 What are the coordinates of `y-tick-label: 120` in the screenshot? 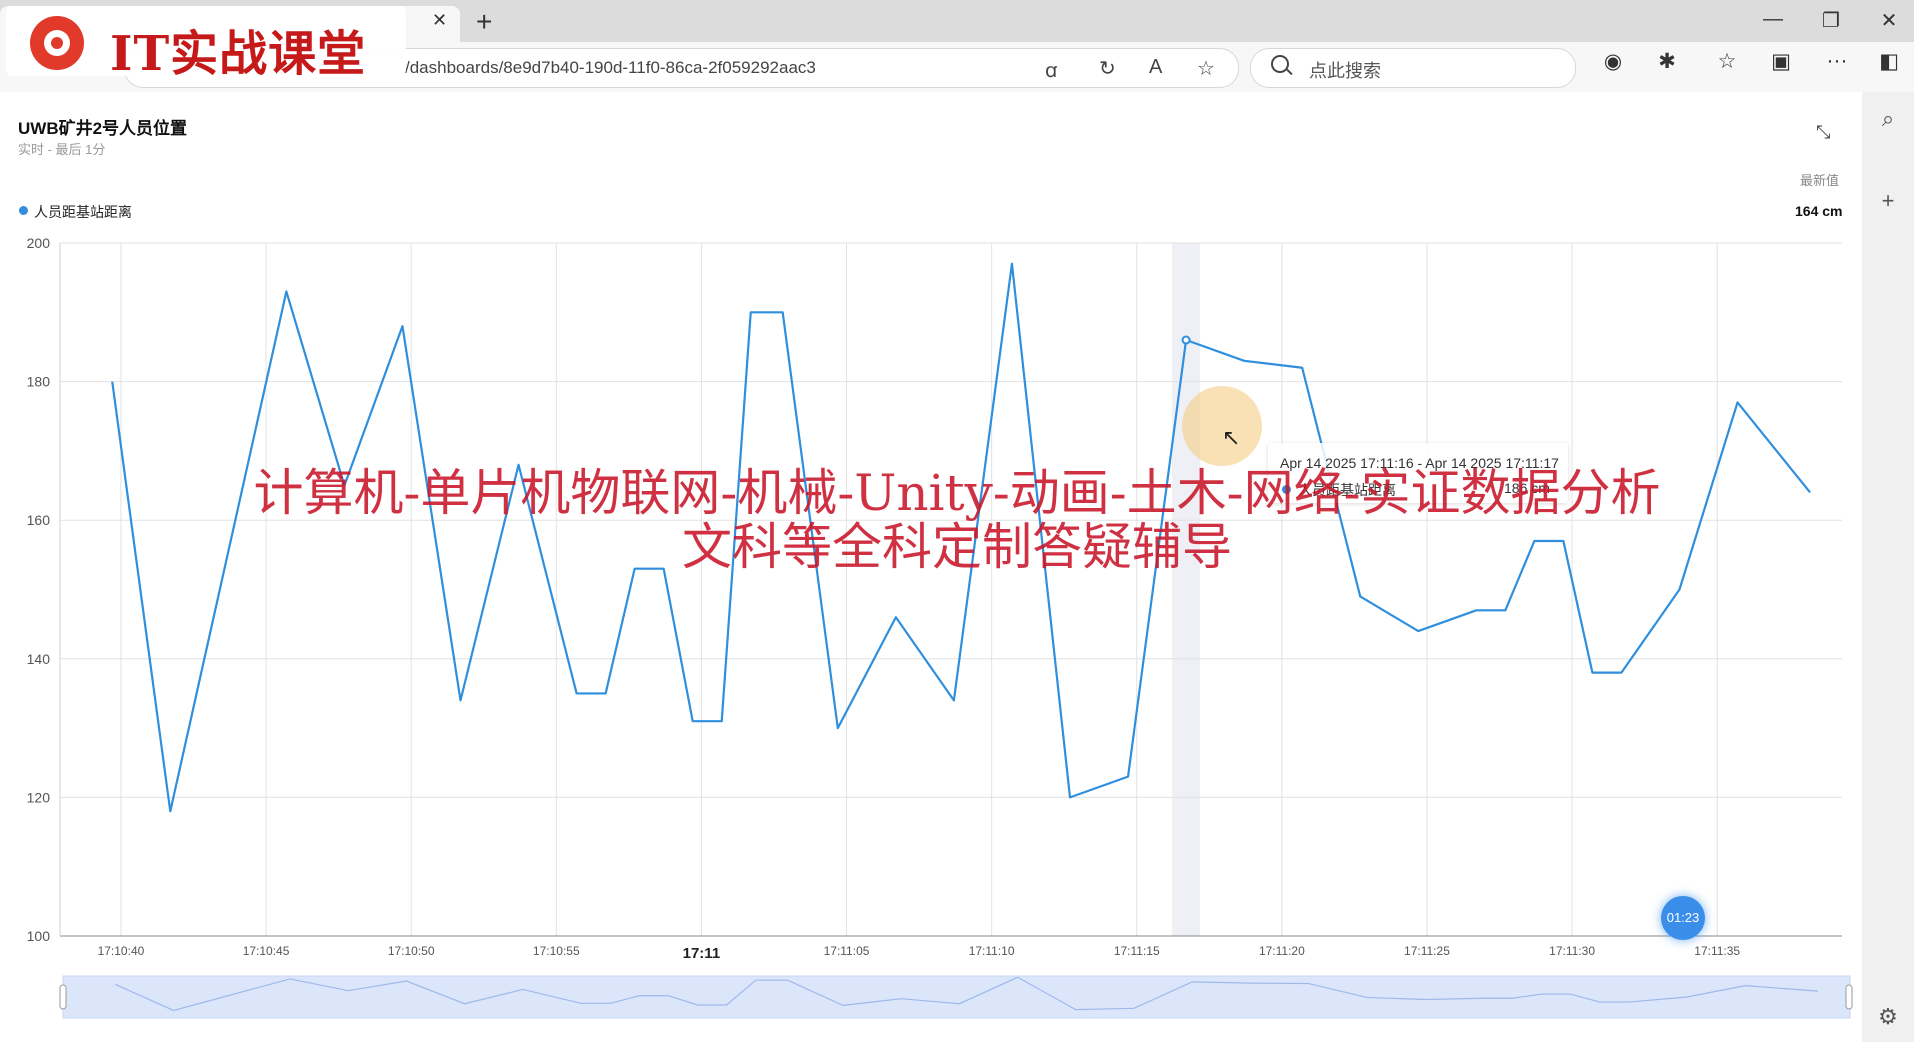 It's located at (39, 797).